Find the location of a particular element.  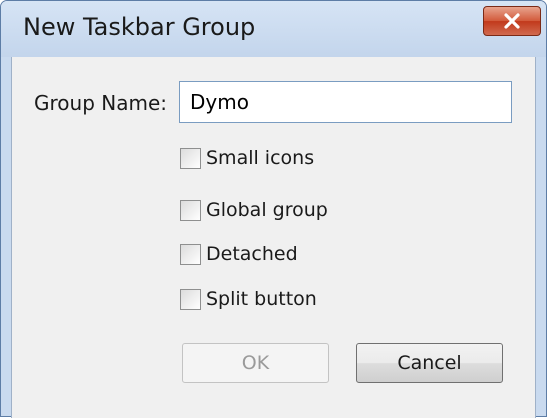

checkbox-label: Detached is located at coordinates (252, 254).